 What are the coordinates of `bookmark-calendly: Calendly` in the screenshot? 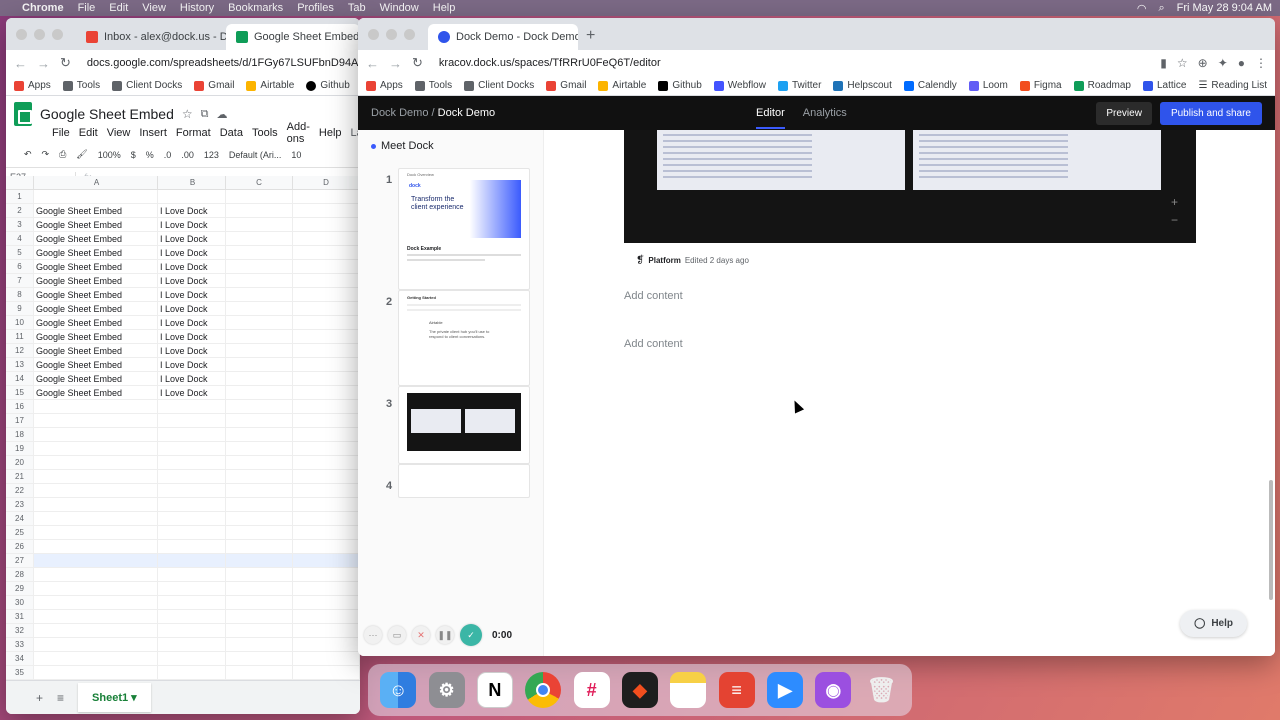 It's located at (930, 85).